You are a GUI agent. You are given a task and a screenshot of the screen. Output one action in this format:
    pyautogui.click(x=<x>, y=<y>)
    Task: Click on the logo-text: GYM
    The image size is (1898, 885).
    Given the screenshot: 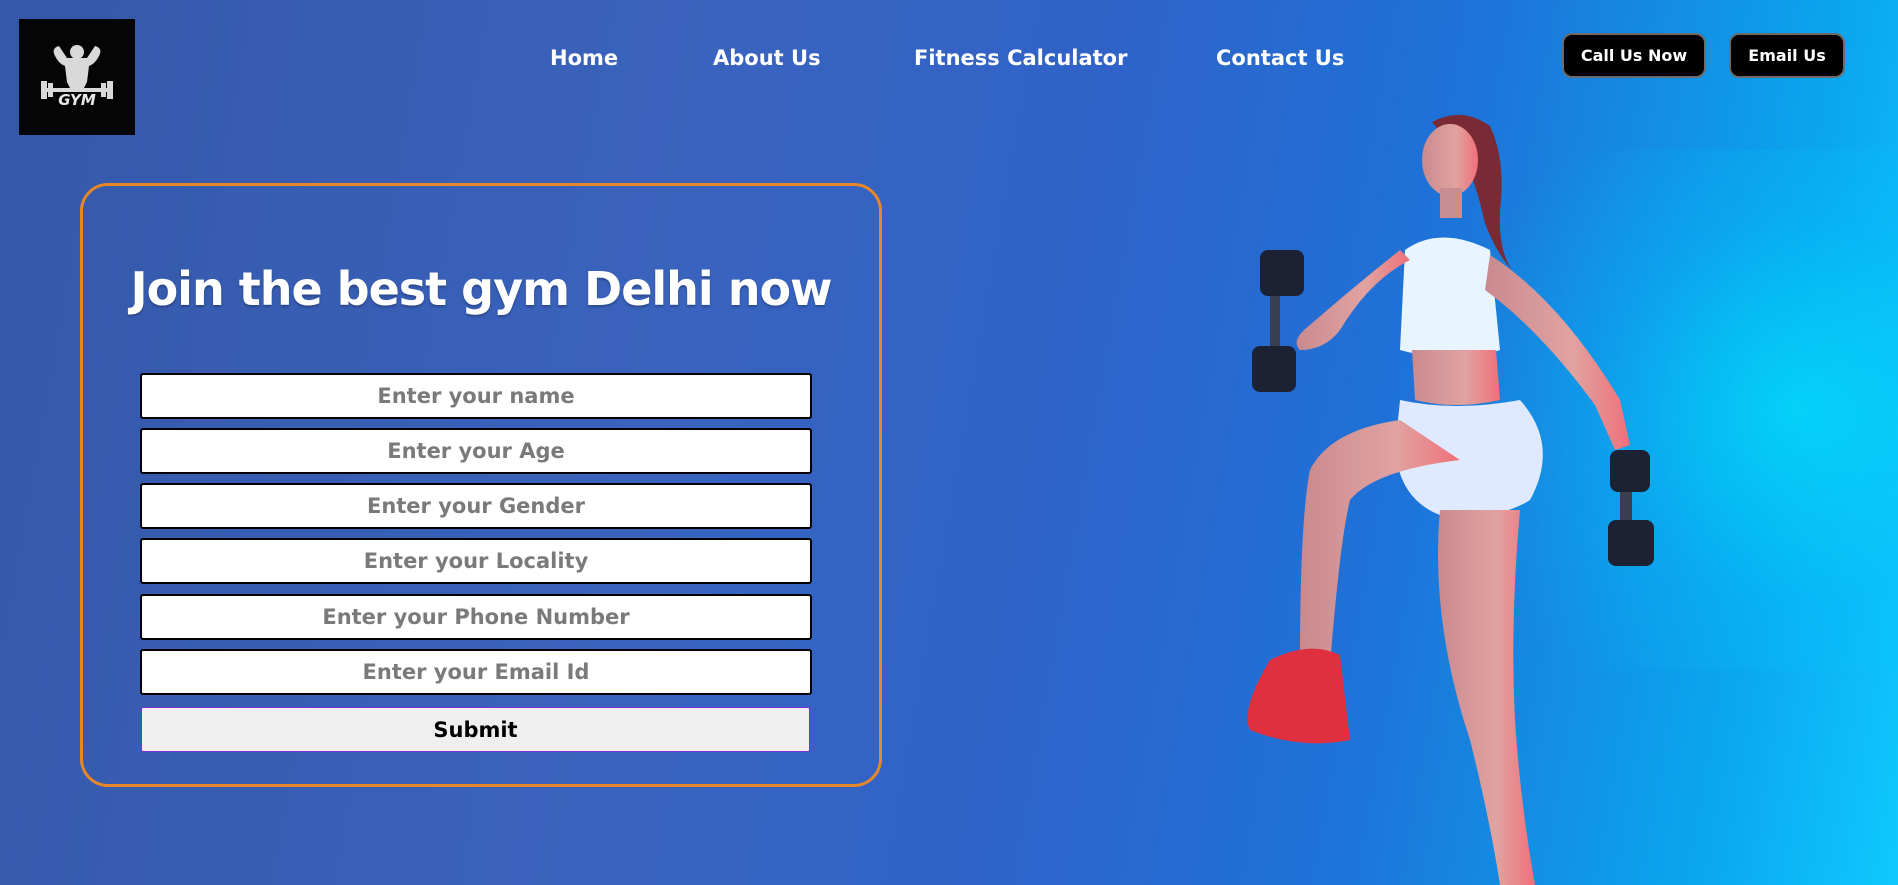 What is the action you would take?
    pyautogui.click(x=77, y=100)
    